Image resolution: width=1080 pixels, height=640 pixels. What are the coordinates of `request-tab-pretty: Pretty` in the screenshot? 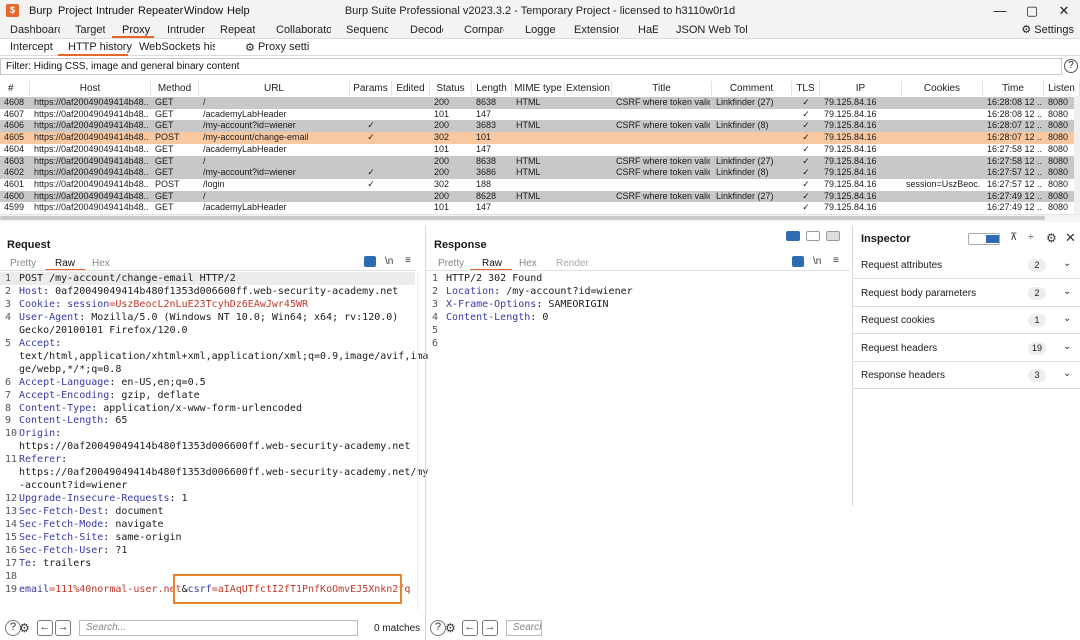 It's located at (23, 263).